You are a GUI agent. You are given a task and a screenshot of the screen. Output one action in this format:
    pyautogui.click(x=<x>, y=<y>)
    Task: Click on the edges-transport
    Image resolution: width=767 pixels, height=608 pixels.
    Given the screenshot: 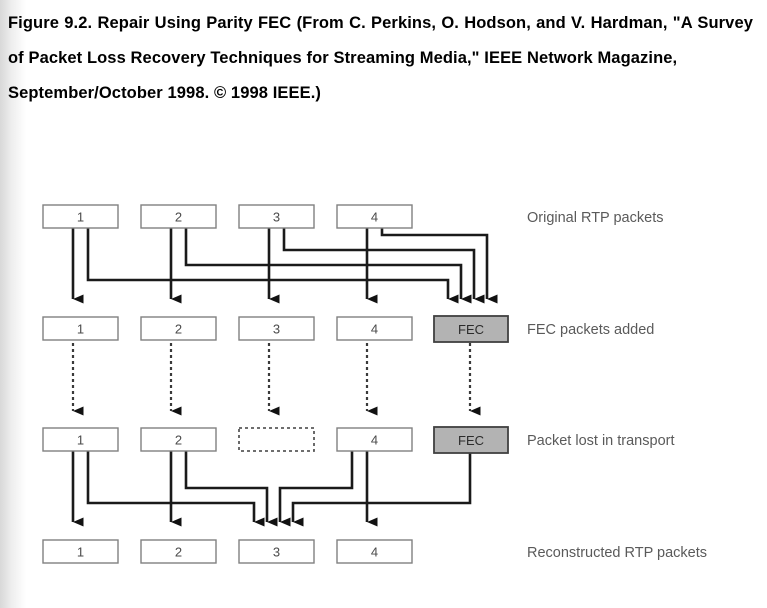 What is the action you would take?
    pyautogui.click(x=276, y=379)
    